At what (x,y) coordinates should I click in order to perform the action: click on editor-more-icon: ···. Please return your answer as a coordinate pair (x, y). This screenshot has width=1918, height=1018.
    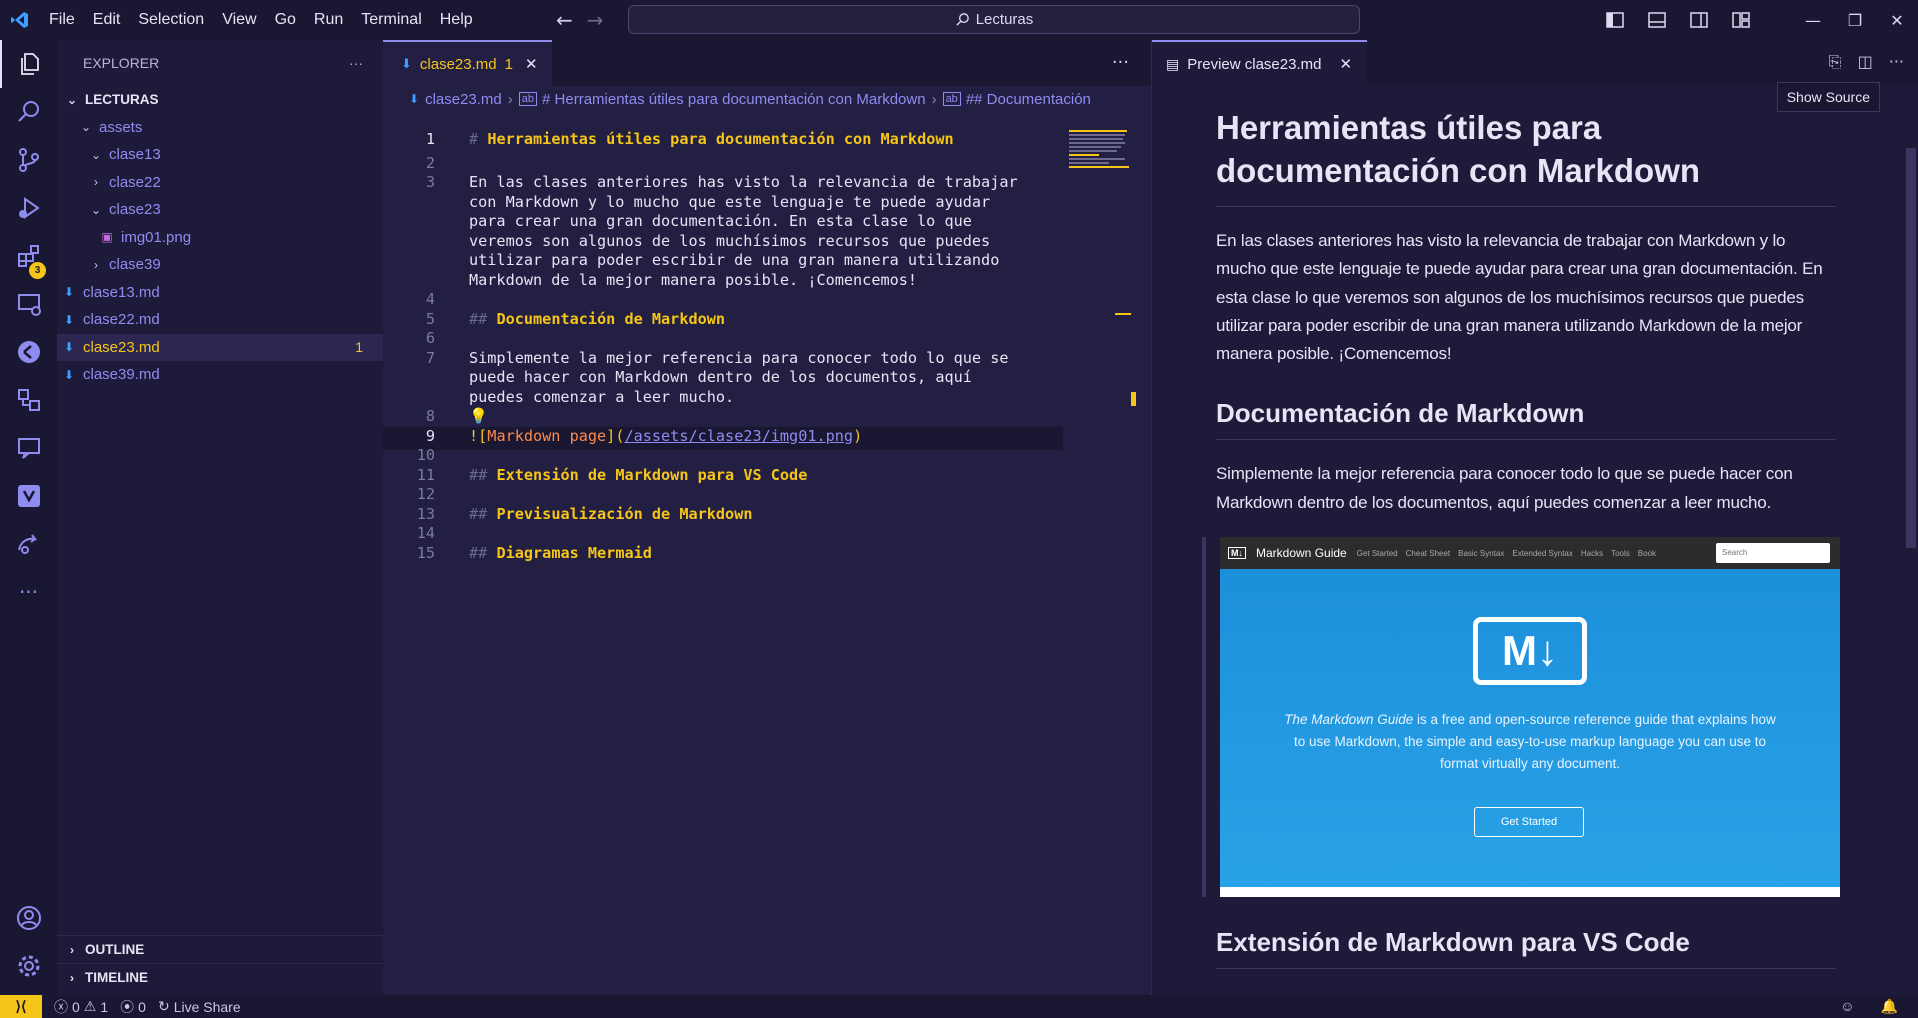
    Looking at the image, I should click on (1120, 62).